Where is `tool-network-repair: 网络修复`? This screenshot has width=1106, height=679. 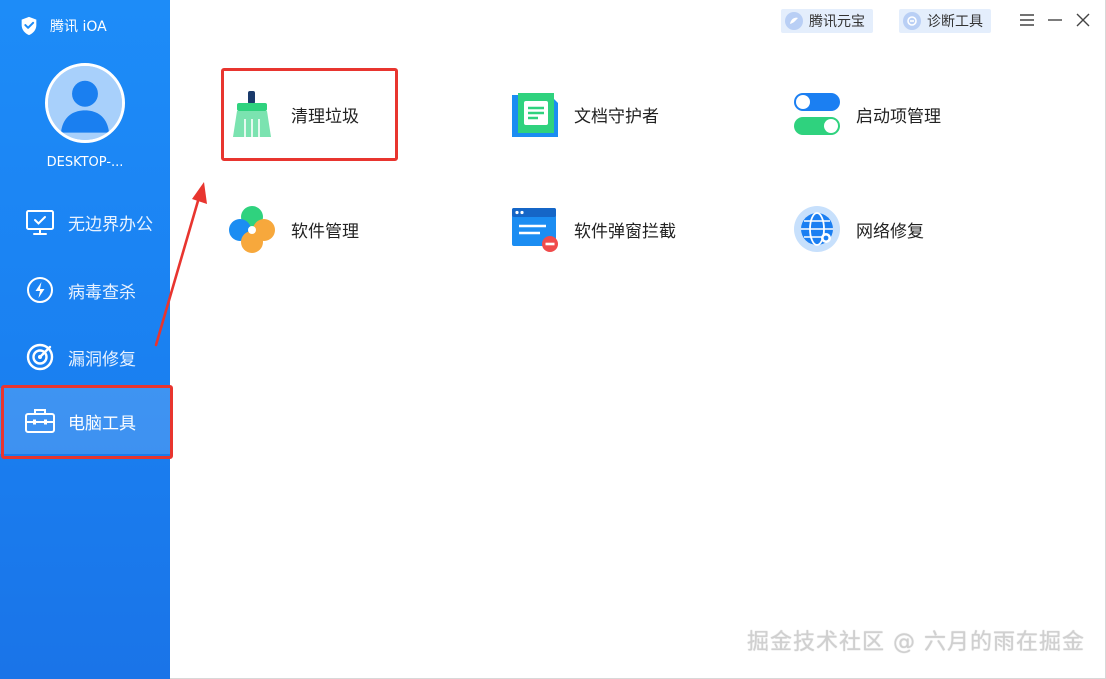 tool-network-repair: 网络修复 is located at coordinates (858, 229).